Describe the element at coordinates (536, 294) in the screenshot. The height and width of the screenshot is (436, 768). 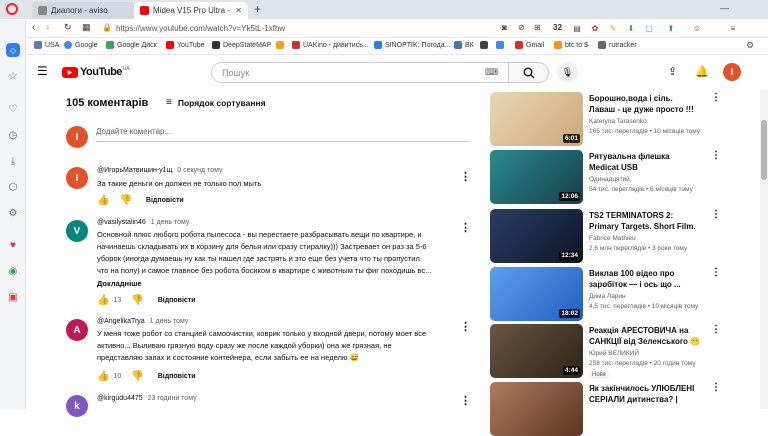
I see `video-thumbnail: 18:02` at that location.